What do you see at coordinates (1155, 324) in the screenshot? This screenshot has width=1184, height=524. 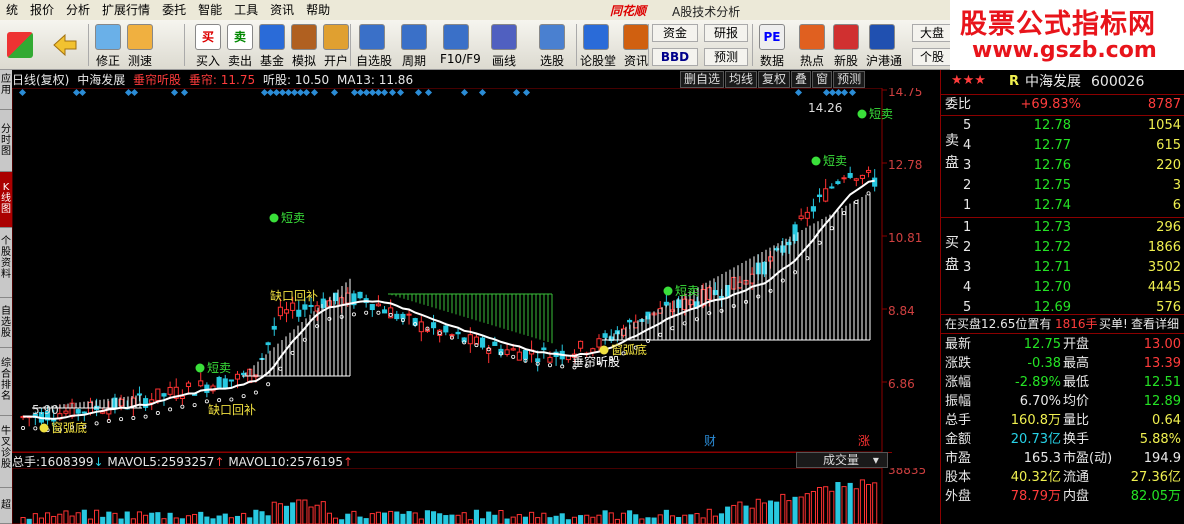 I see `detail-link: 查看详细` at bounding box center [1155, 324].